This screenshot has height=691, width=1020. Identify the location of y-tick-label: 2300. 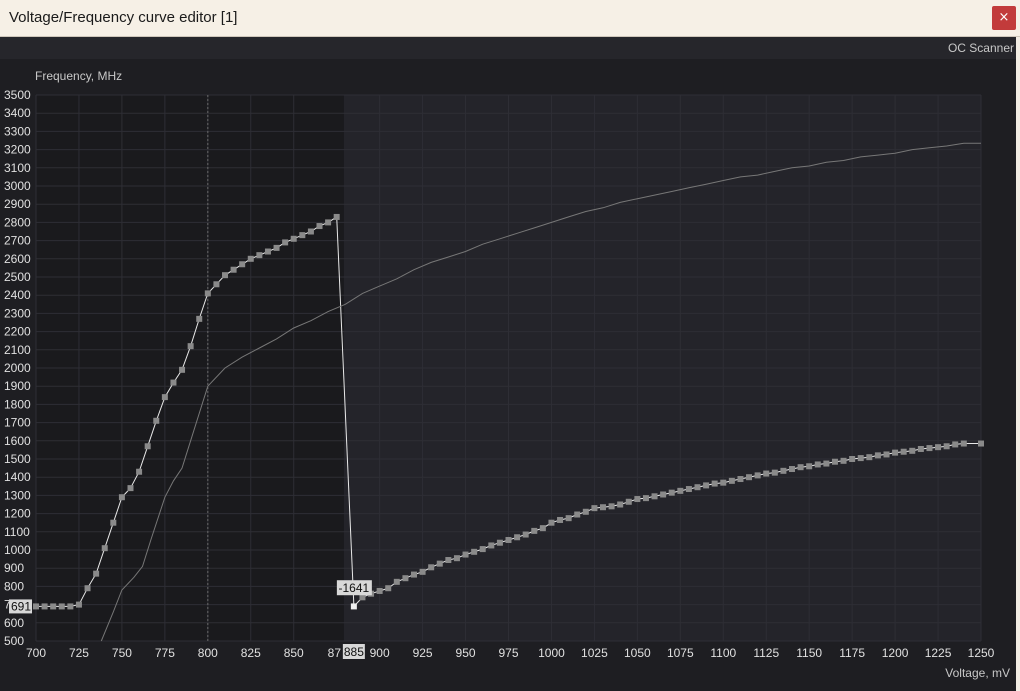
(17, 313).